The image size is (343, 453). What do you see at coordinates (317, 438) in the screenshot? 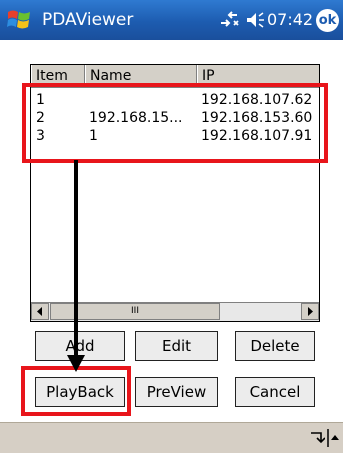
I see `keyboard-icon` at bounding box center [317, 438].